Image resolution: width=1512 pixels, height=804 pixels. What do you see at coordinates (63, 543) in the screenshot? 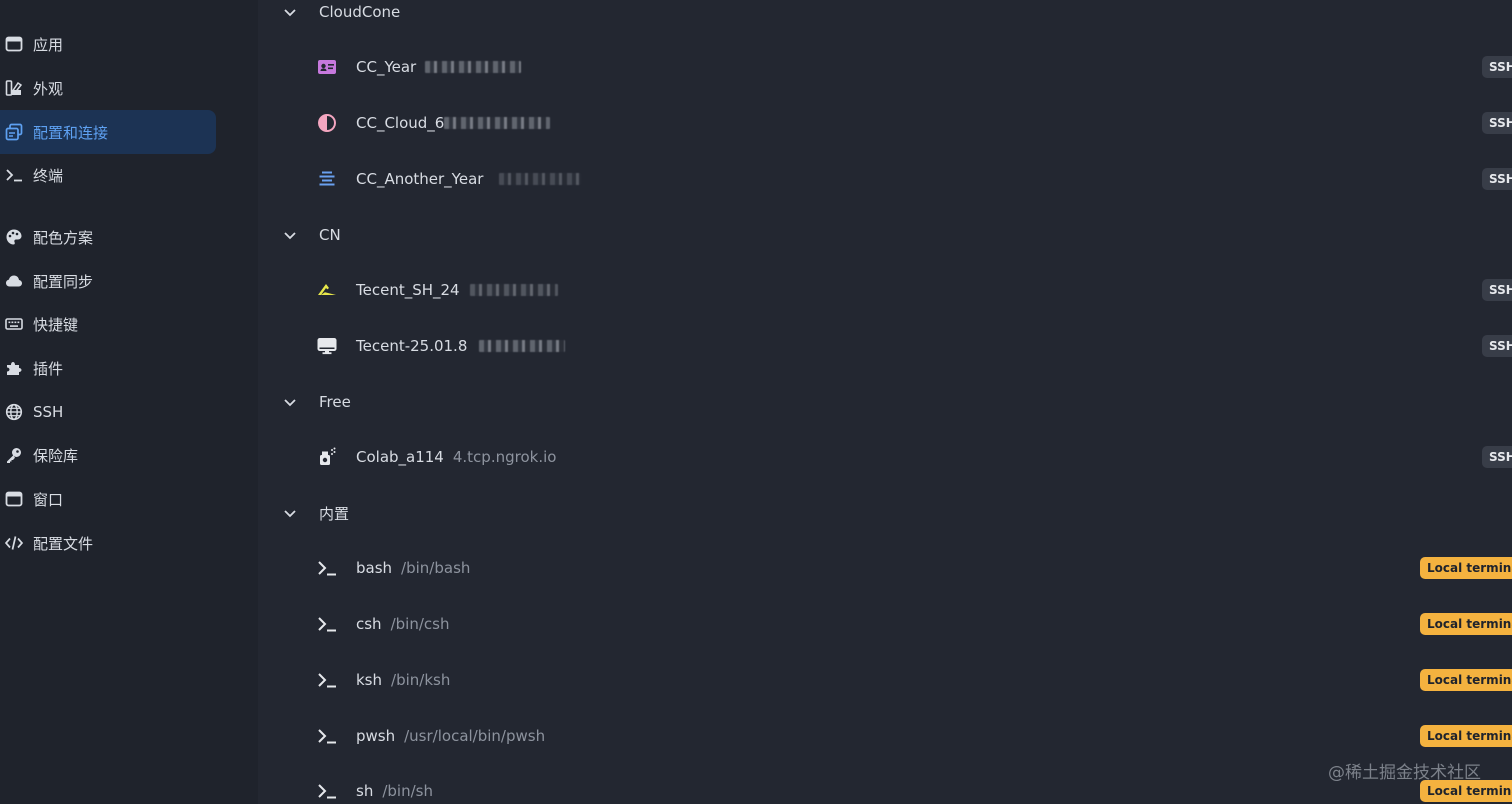
I see `sidebar-item-label: 配置文件` at bounding box center [63, 543].